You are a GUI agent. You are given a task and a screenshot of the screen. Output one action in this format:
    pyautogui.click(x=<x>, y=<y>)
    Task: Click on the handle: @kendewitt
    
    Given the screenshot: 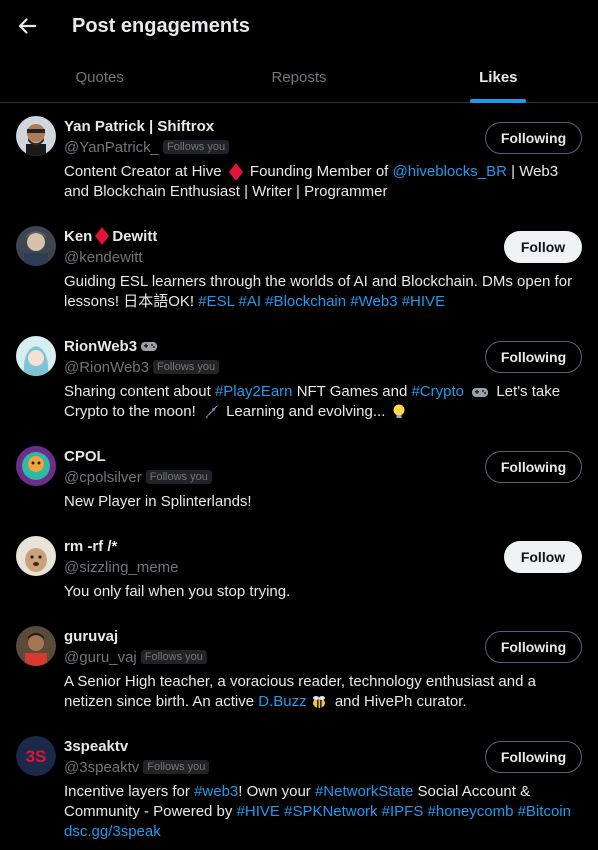 What is the action you would take?
    pyautogui.click(x=103, y=257)
    